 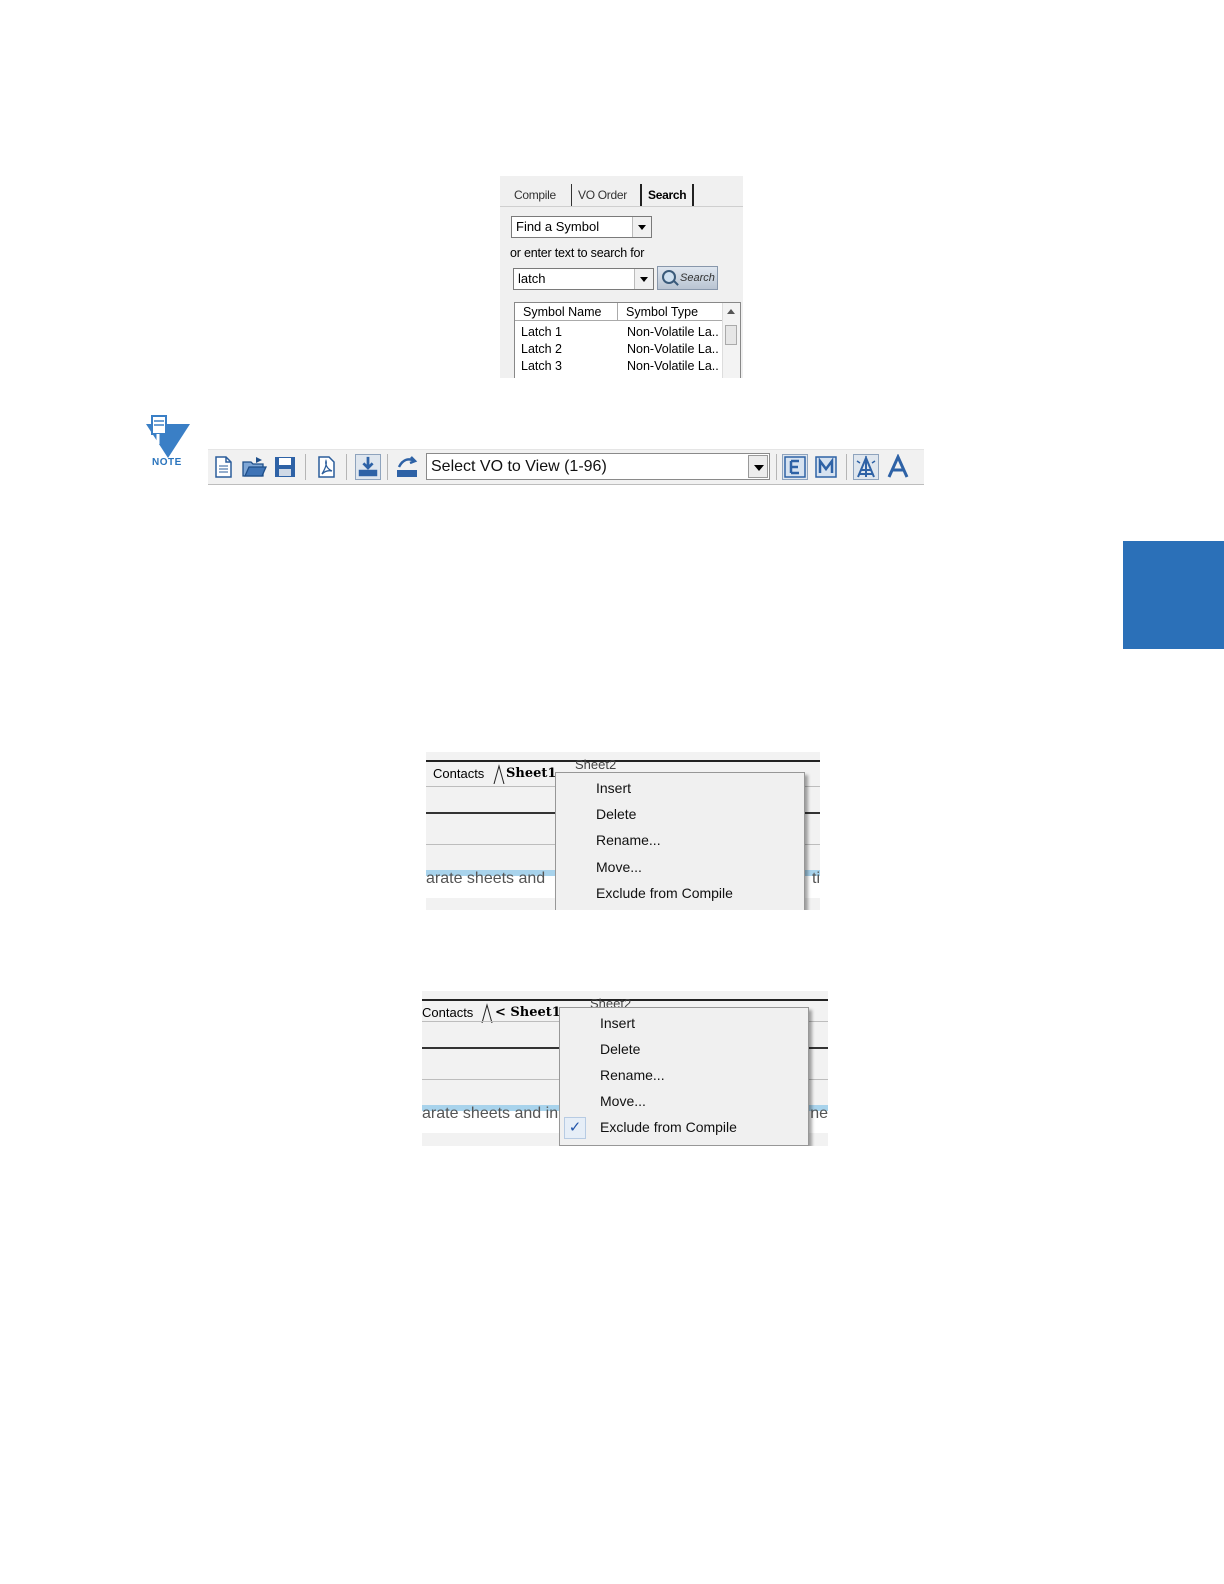 What do you see at coordinates (575, 1128) in the screenshot?
I see `checkmark-icon: ✓` at bounding box center [575, 1128].